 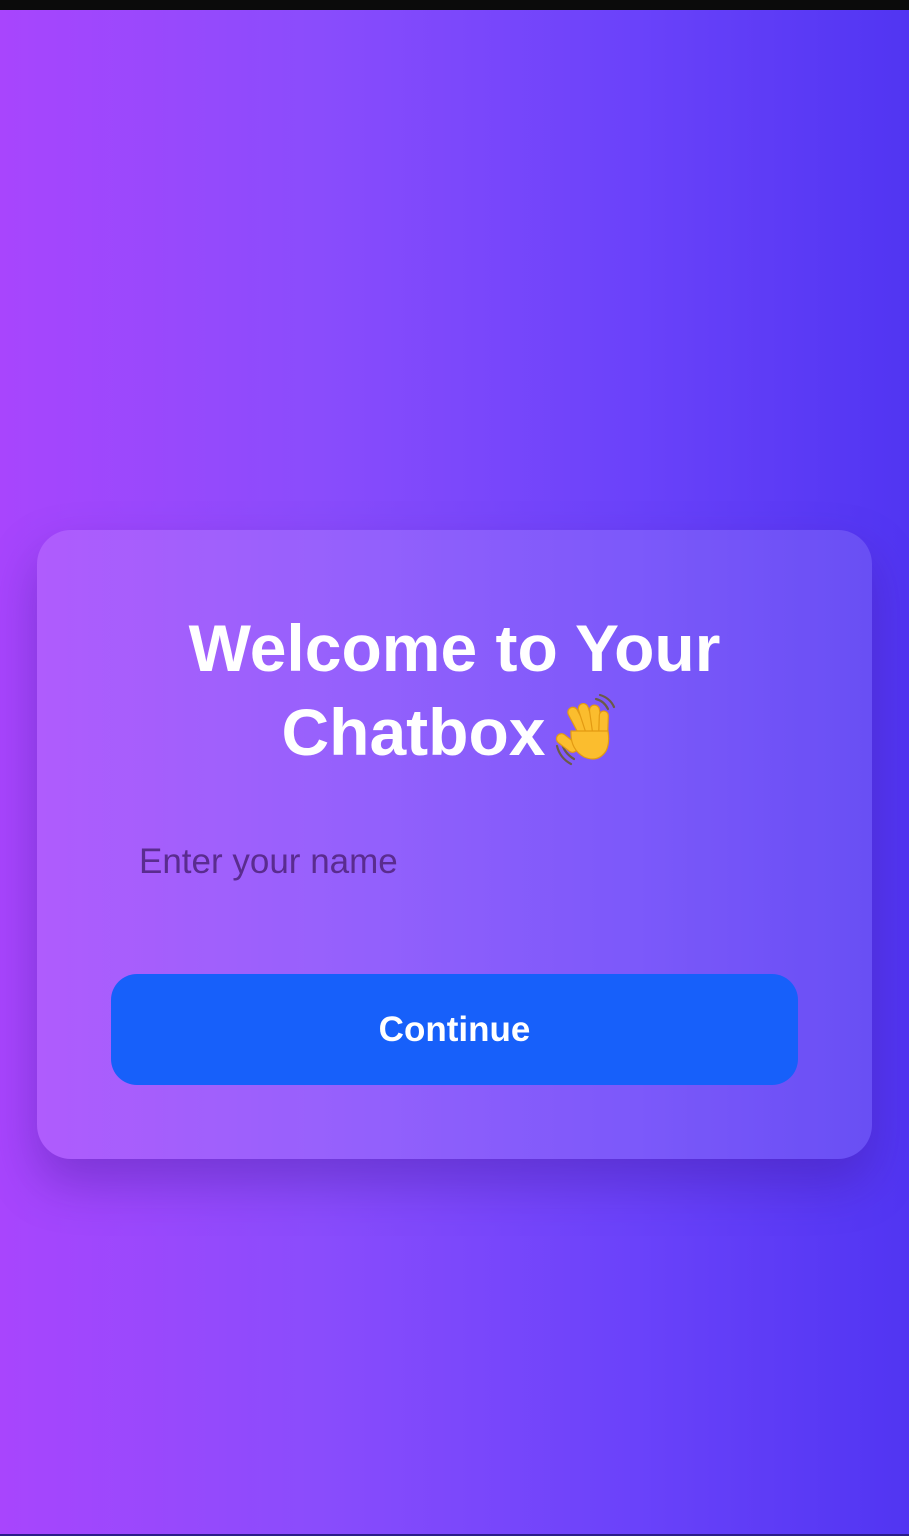 I want to click on waving-hand-icon, so click(x=590, y=729).